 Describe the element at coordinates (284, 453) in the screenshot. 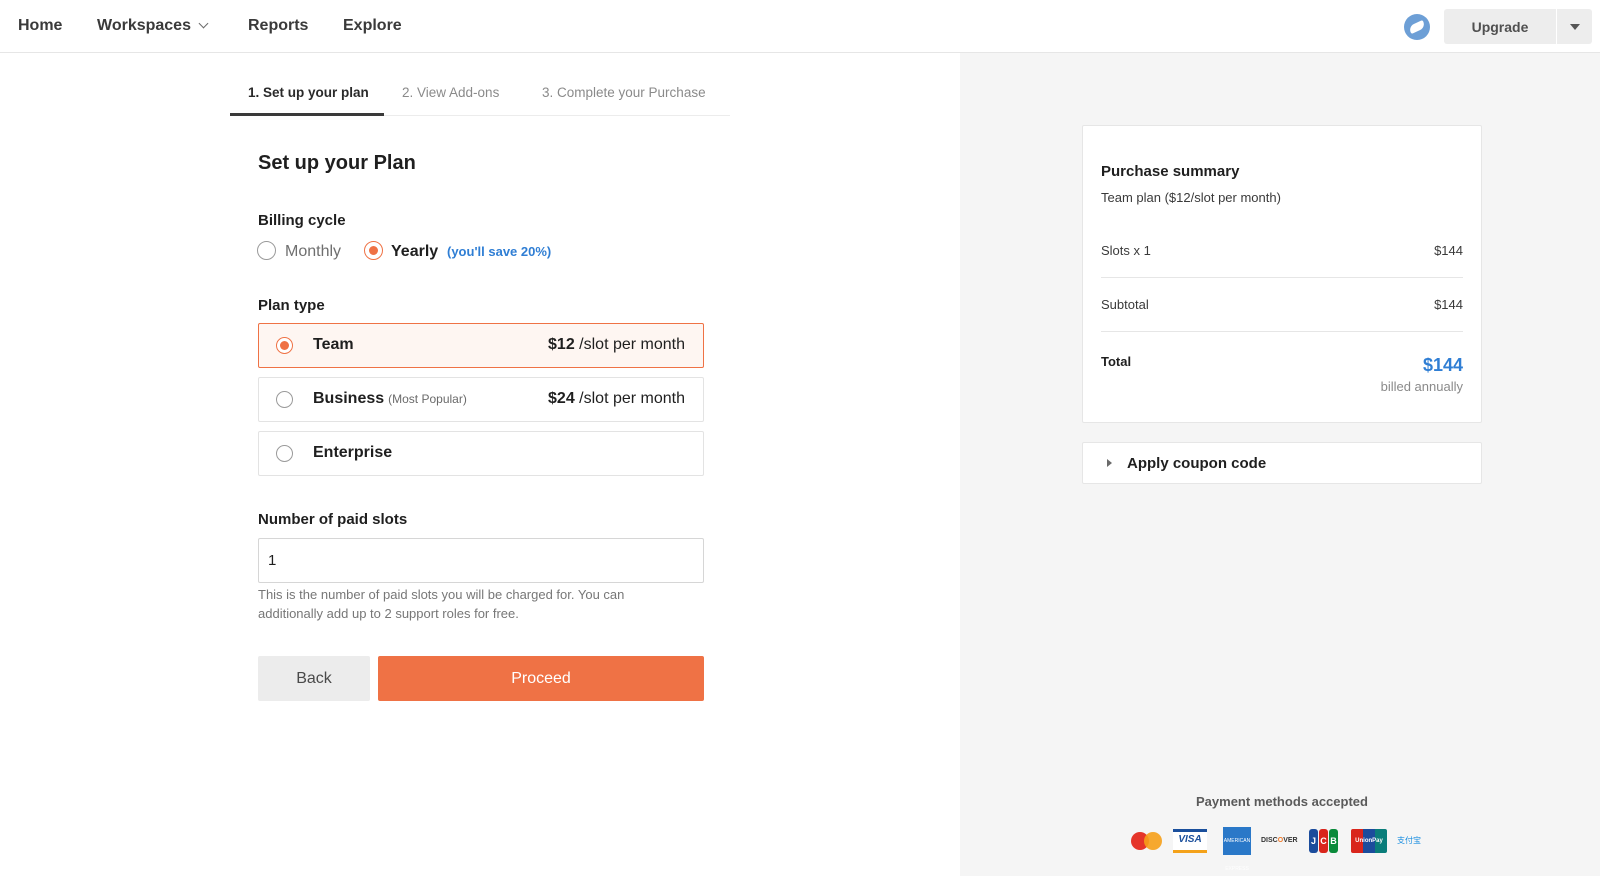

I see `enterprise-radio` at that location.